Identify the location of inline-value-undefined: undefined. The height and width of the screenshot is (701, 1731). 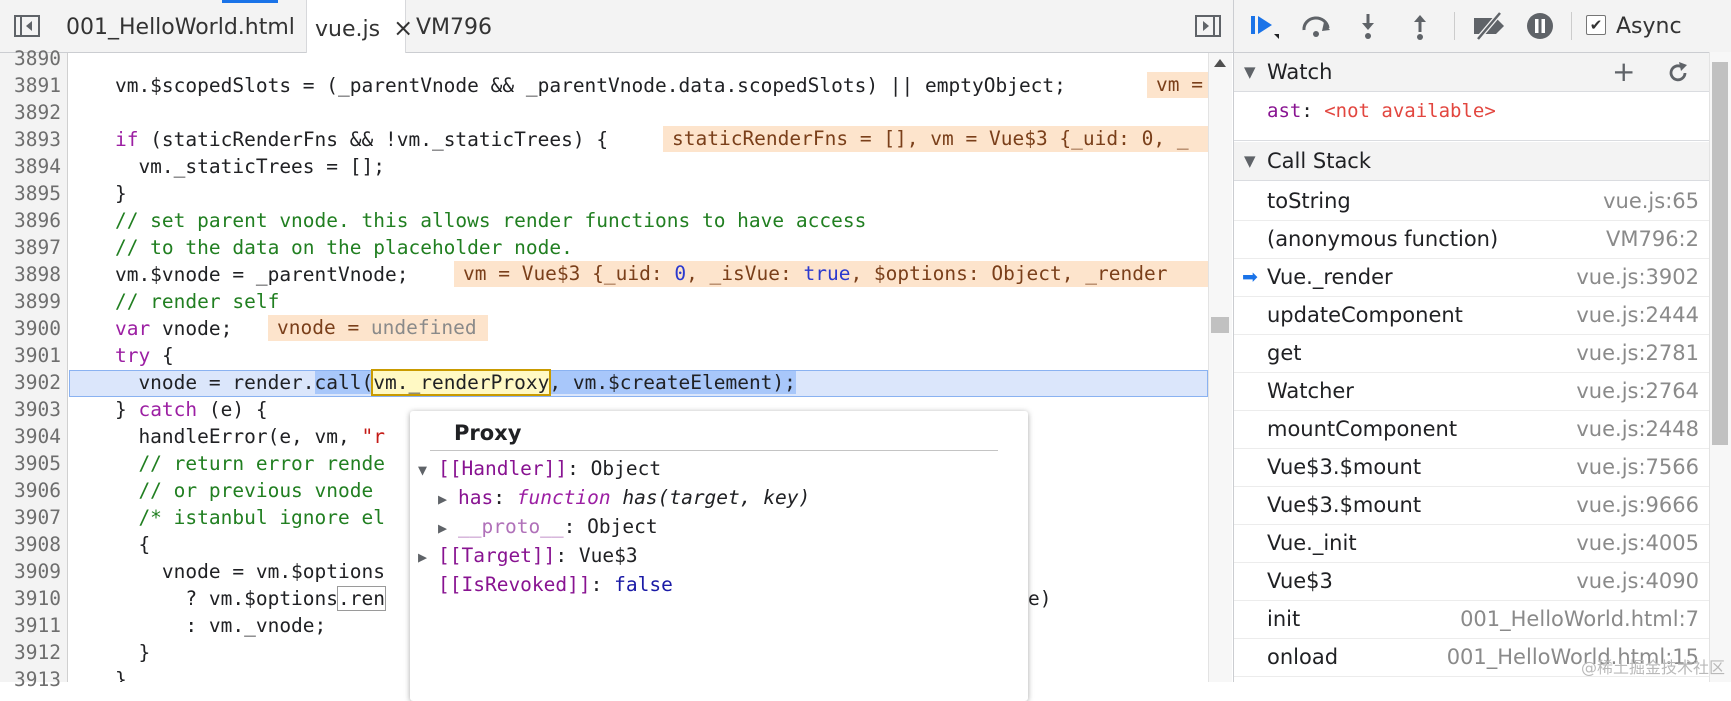
(423, 327).